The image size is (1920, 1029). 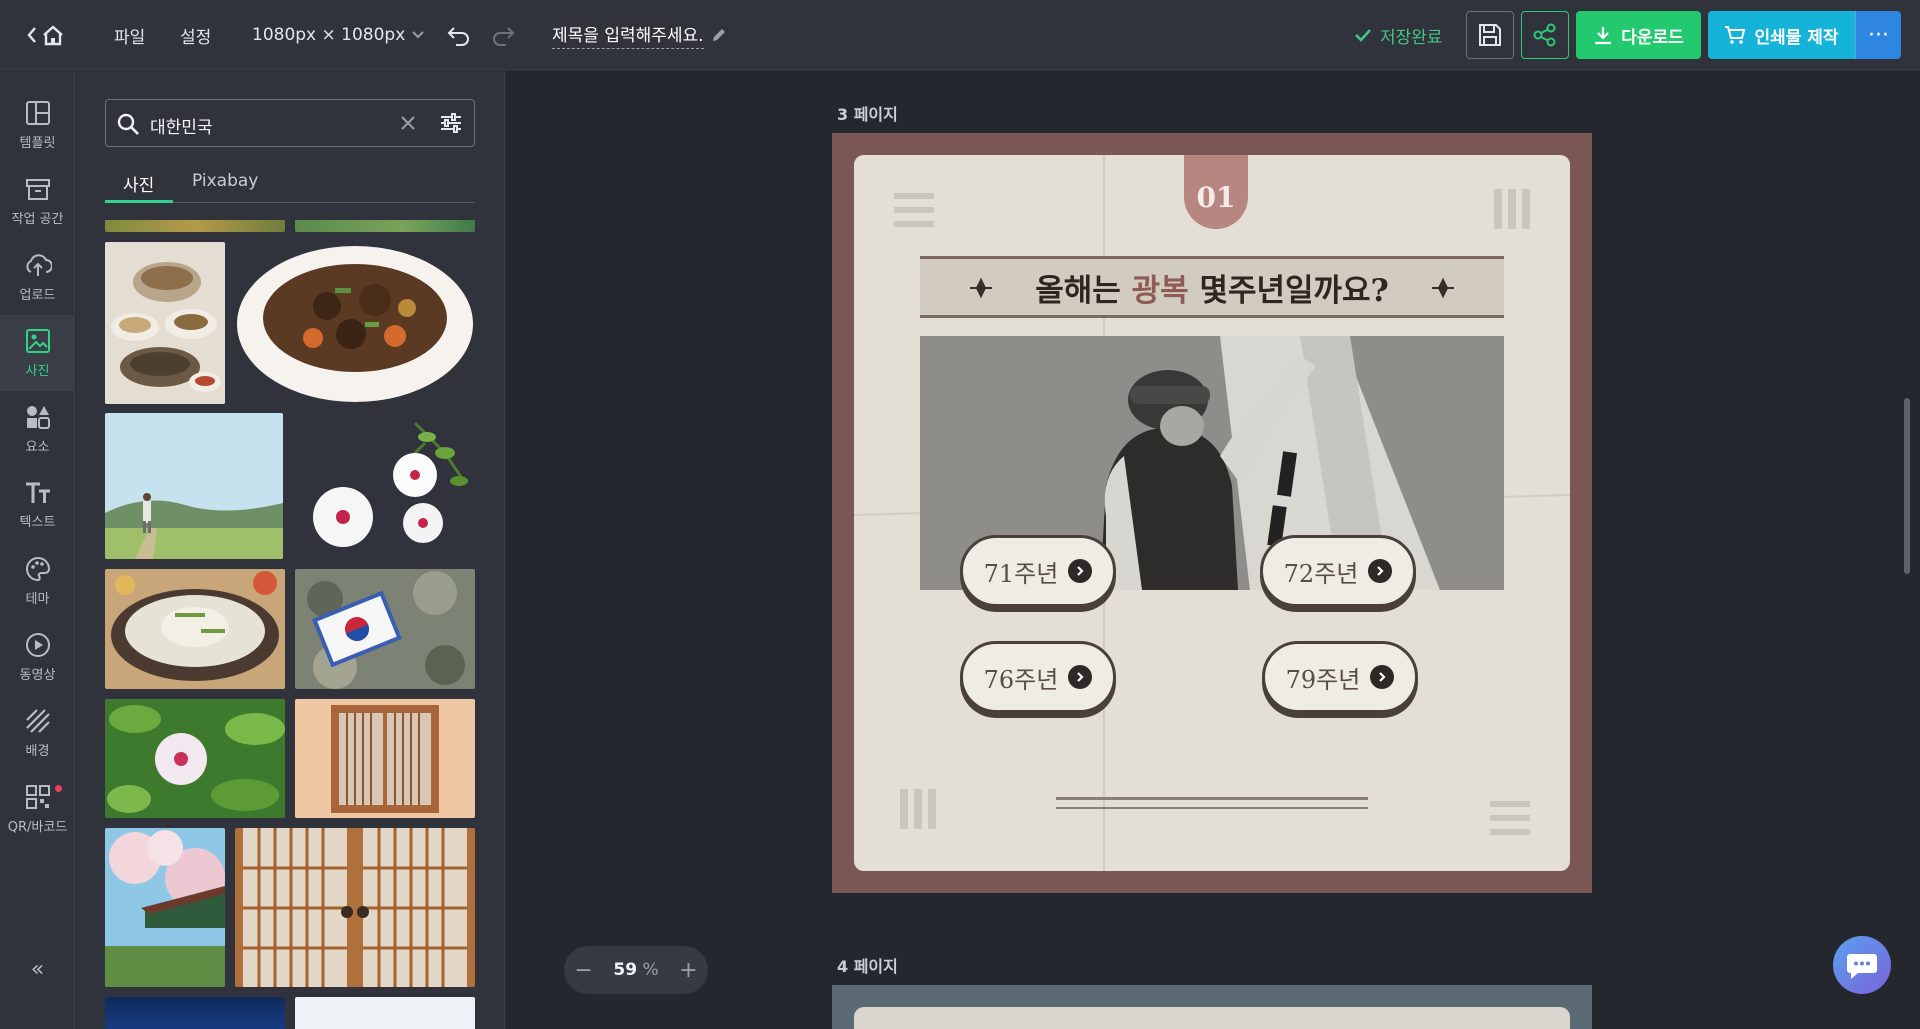 I want to click on sidebar-item-upload: 업로드, so click(x=37, y=277).